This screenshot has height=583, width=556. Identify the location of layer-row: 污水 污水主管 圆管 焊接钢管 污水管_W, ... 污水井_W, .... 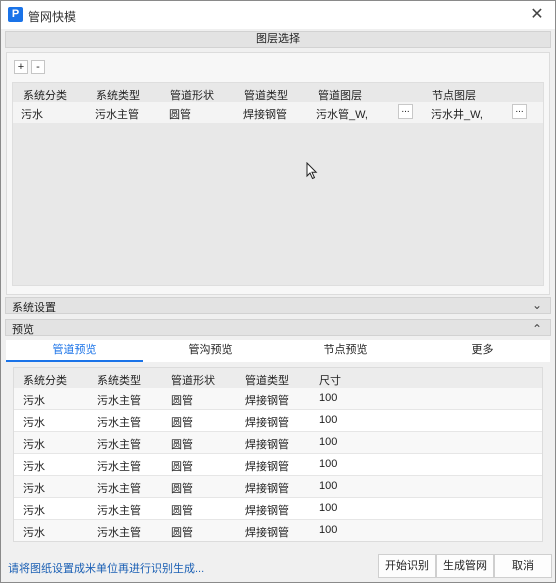
(278, 112).